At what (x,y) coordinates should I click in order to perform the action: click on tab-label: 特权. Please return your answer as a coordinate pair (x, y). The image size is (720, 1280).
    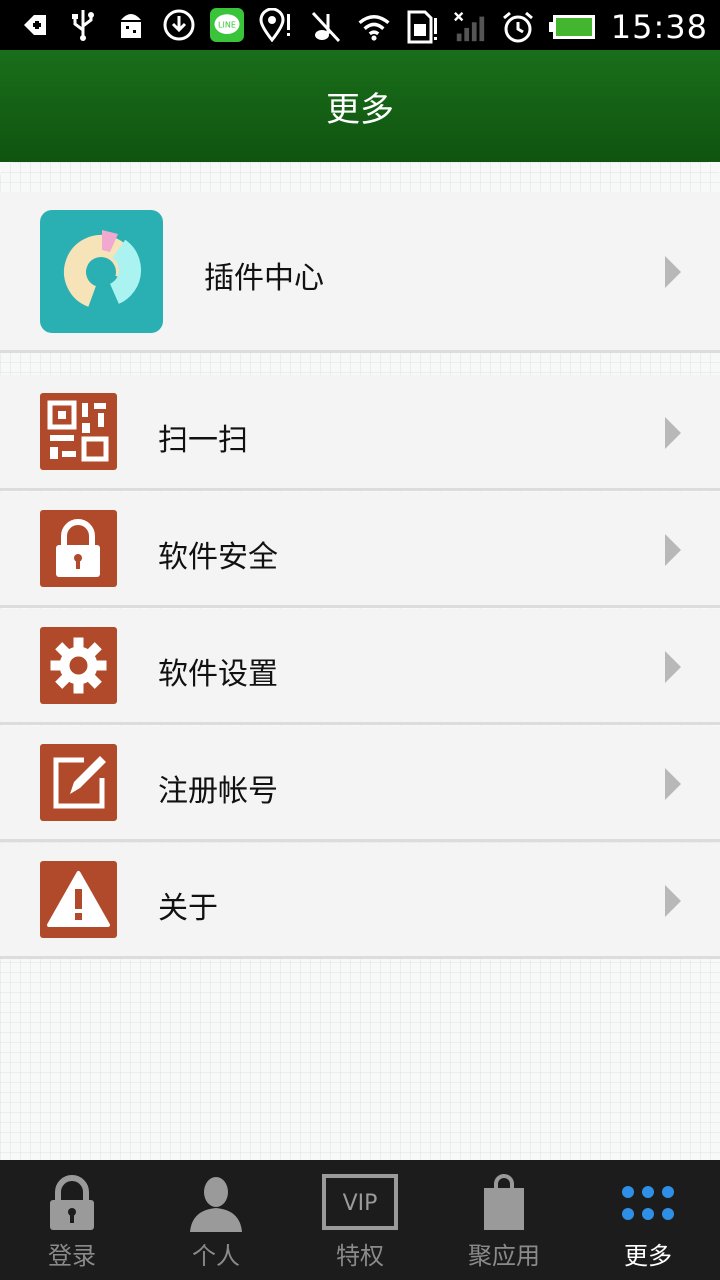
    Looking at the image, I should click on (360, 1256).